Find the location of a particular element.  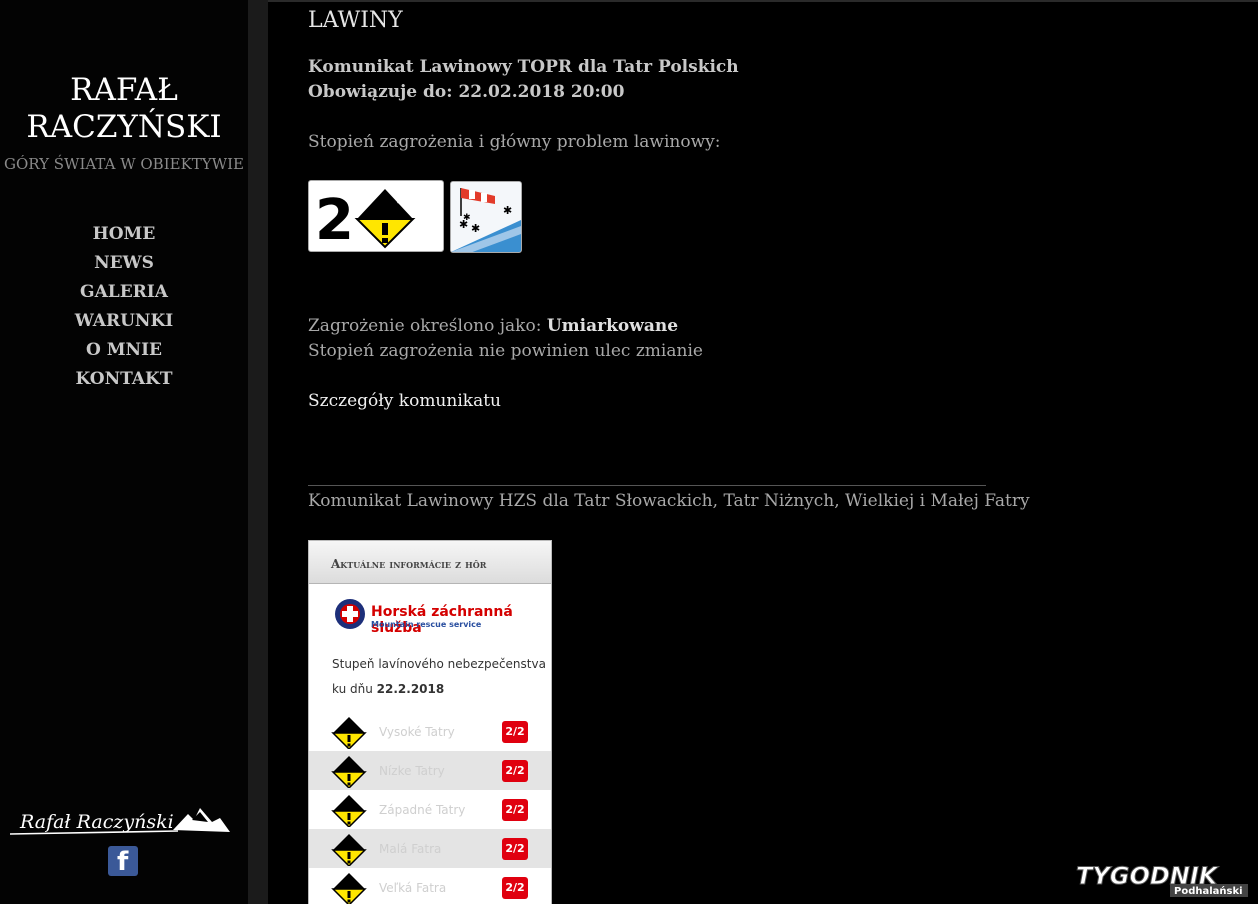

region-row: Vysoké Tatry 2/2 is located at coordinates (430, 731).